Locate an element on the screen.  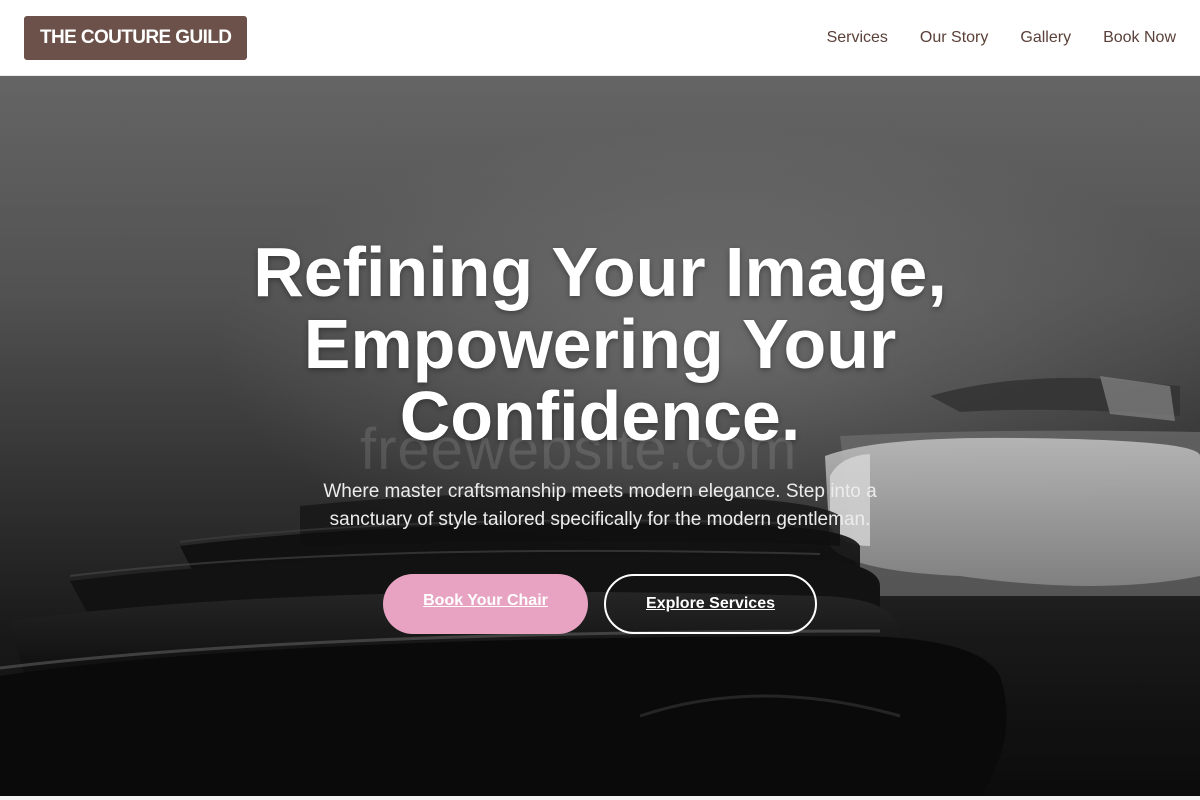
hero-headline-line-1: Refining Your Image, is located at coordinates (600, 272).